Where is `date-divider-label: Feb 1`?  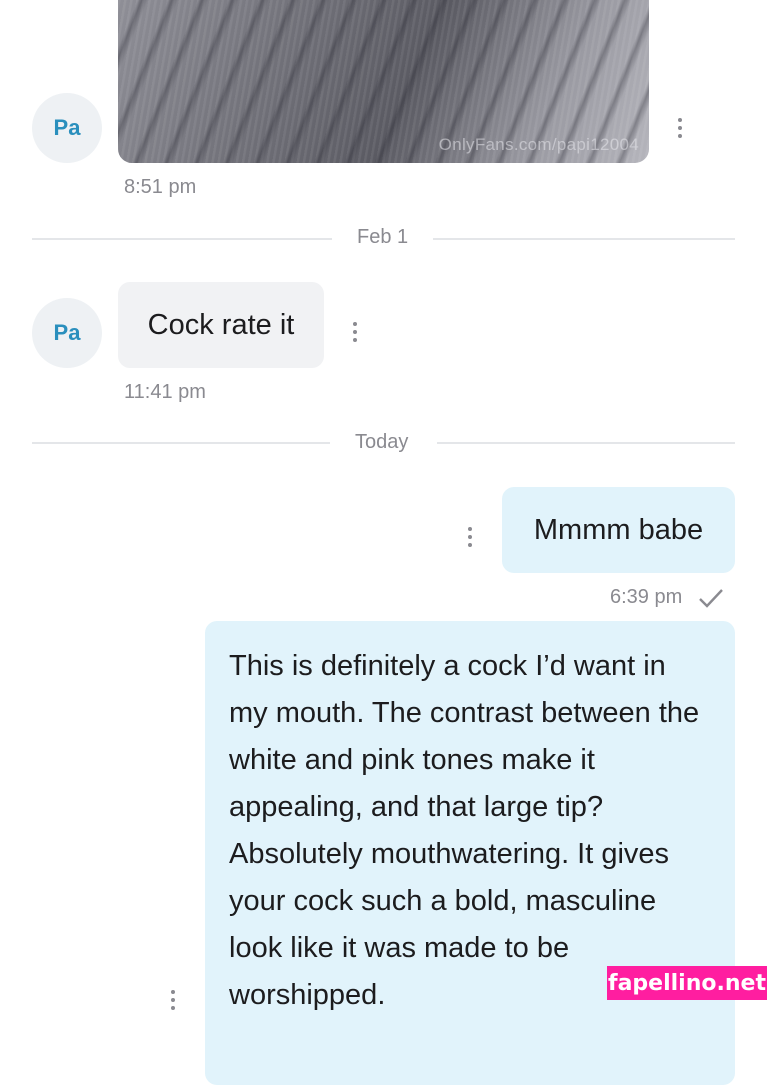
date-divider-label: Feb 1 is located at coordinates (383, 237).